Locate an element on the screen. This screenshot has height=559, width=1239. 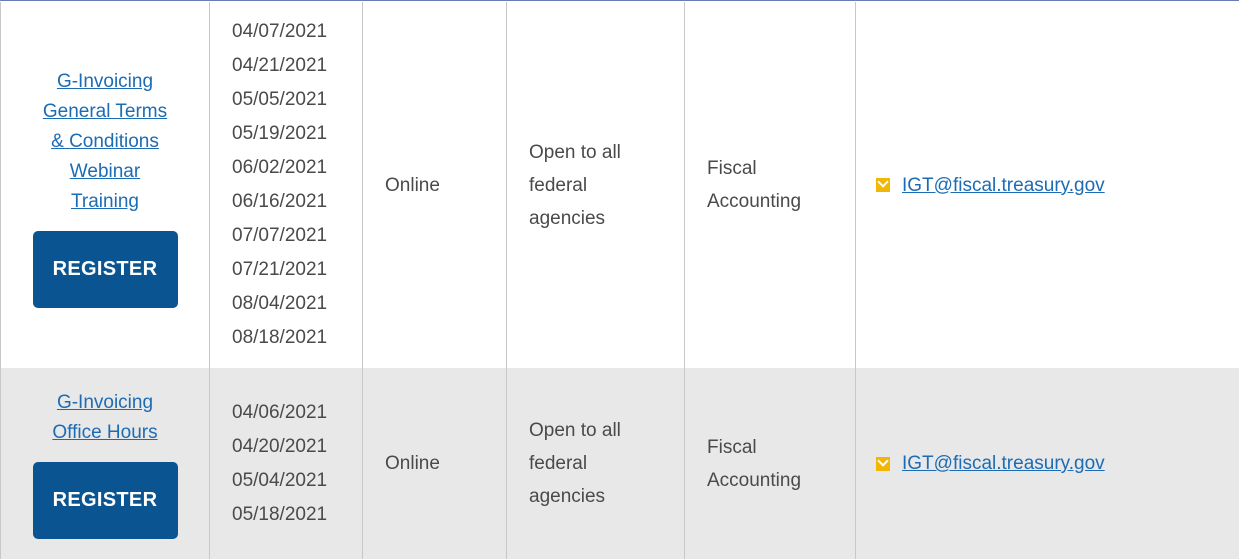
date-item: 08/18/2021 is located at coordinates (280, 337).